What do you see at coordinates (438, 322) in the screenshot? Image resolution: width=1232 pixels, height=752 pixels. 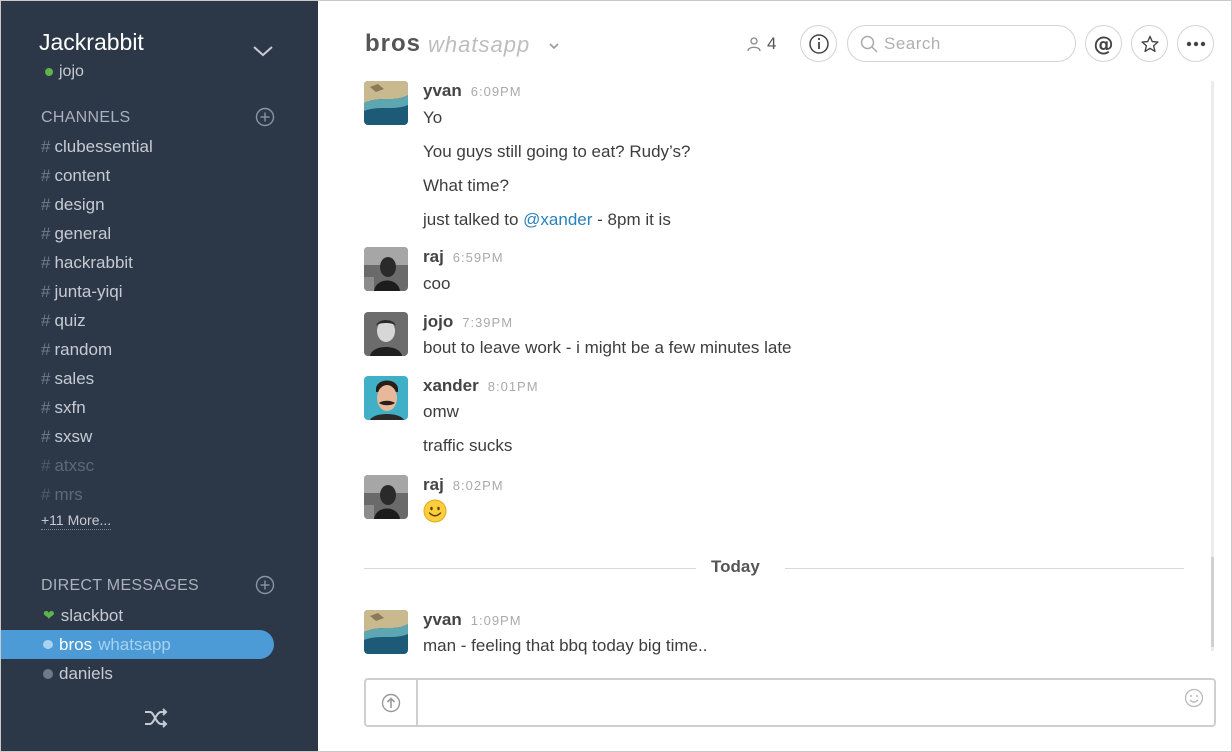 I see `message-author: jojo` at bounding box center [438, 322].